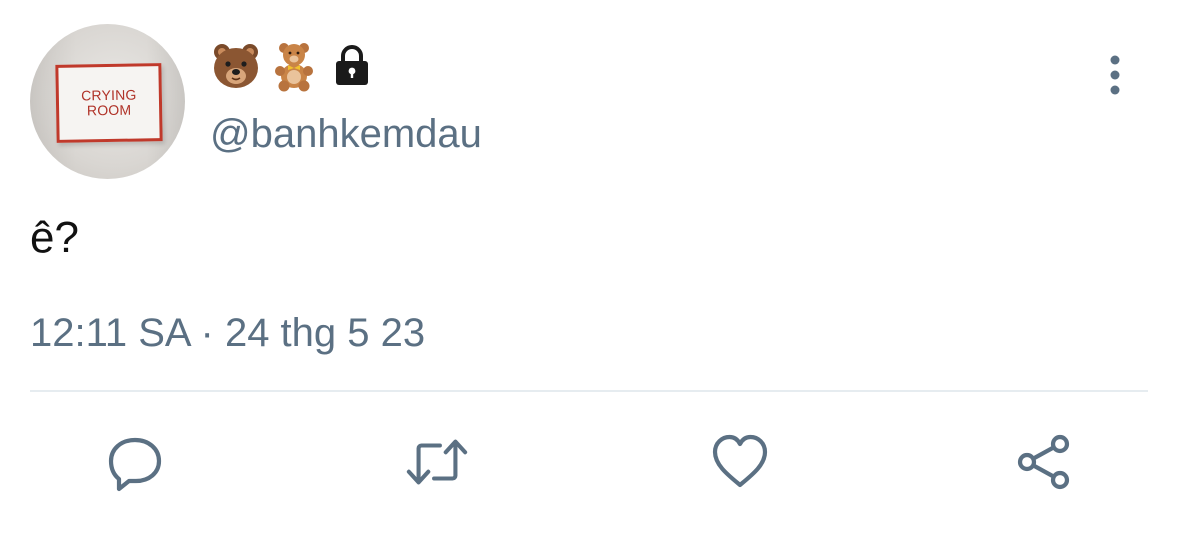 The image size is (1179, 535). I want to click on tweet-timestamp: 12:11 SA · 24 thg 5 23, so click(227, 333).